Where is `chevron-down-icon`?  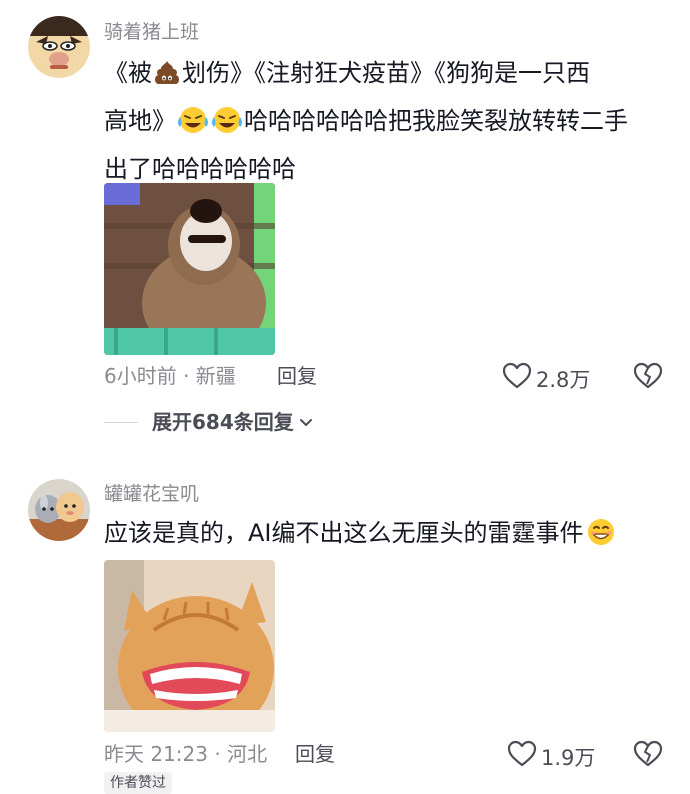
chevron-down-icon is located at coordinates (306, 422).